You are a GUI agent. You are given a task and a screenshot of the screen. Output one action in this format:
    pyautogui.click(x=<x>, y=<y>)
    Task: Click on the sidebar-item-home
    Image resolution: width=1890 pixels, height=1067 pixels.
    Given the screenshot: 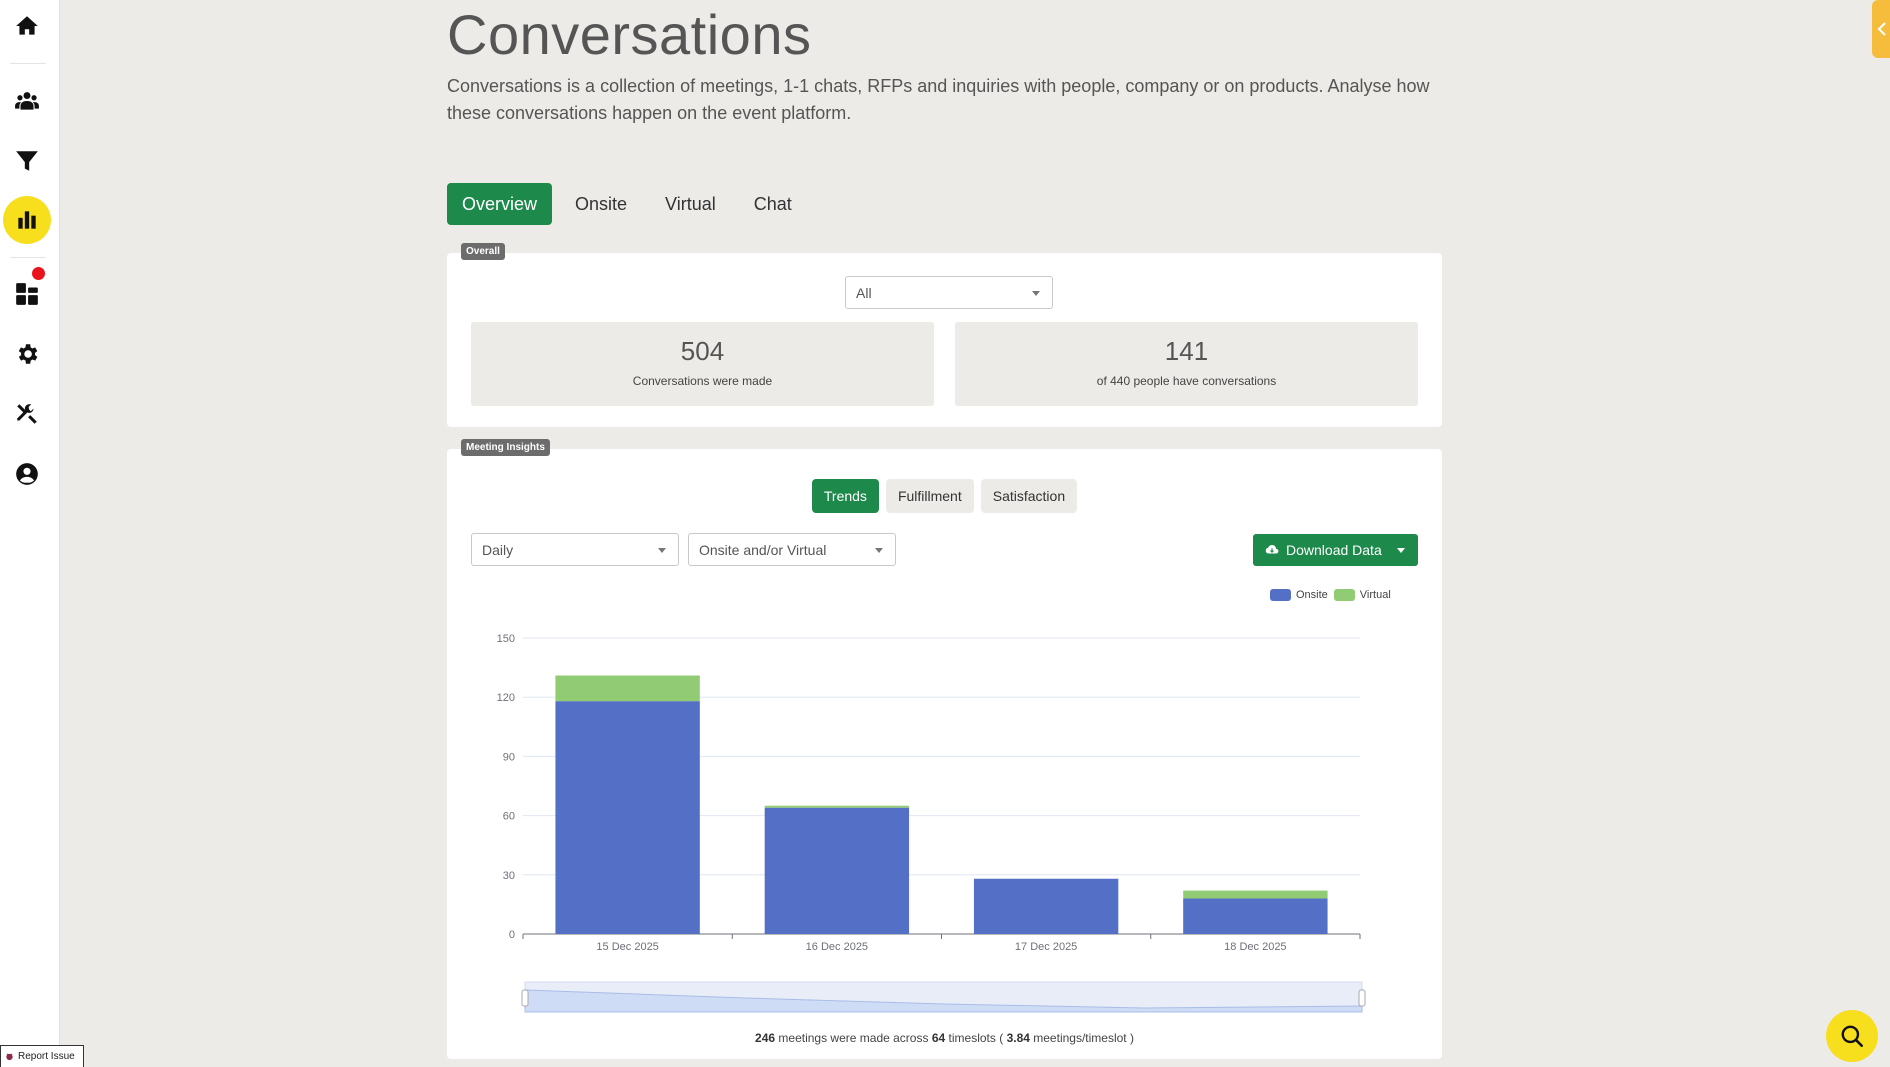 What is the action you would take?
    pyautogui.click(x=27, y=26)
    